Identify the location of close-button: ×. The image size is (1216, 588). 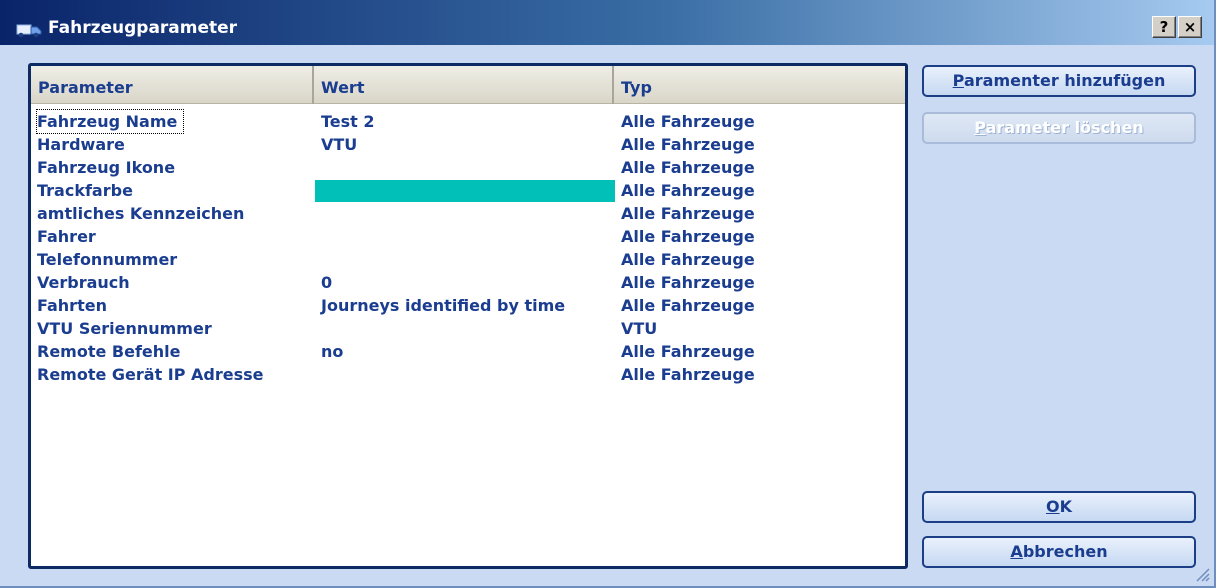
(1190, 27).